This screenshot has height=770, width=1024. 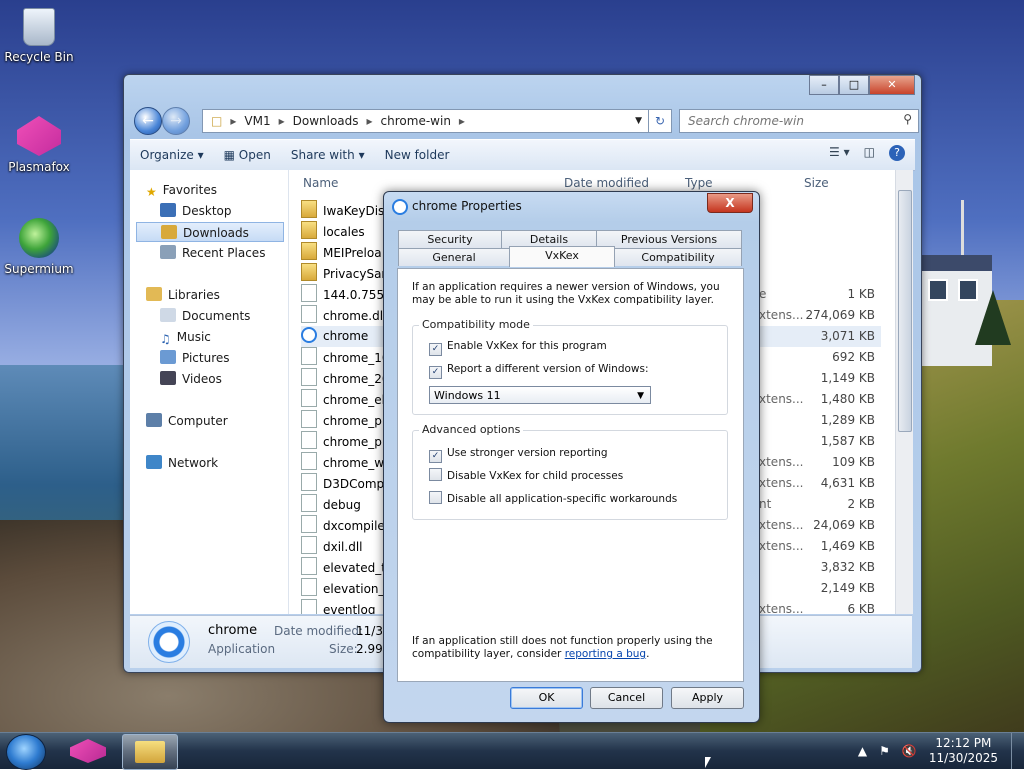 I want to click on column-name: Name, so click(x=320, y=183).